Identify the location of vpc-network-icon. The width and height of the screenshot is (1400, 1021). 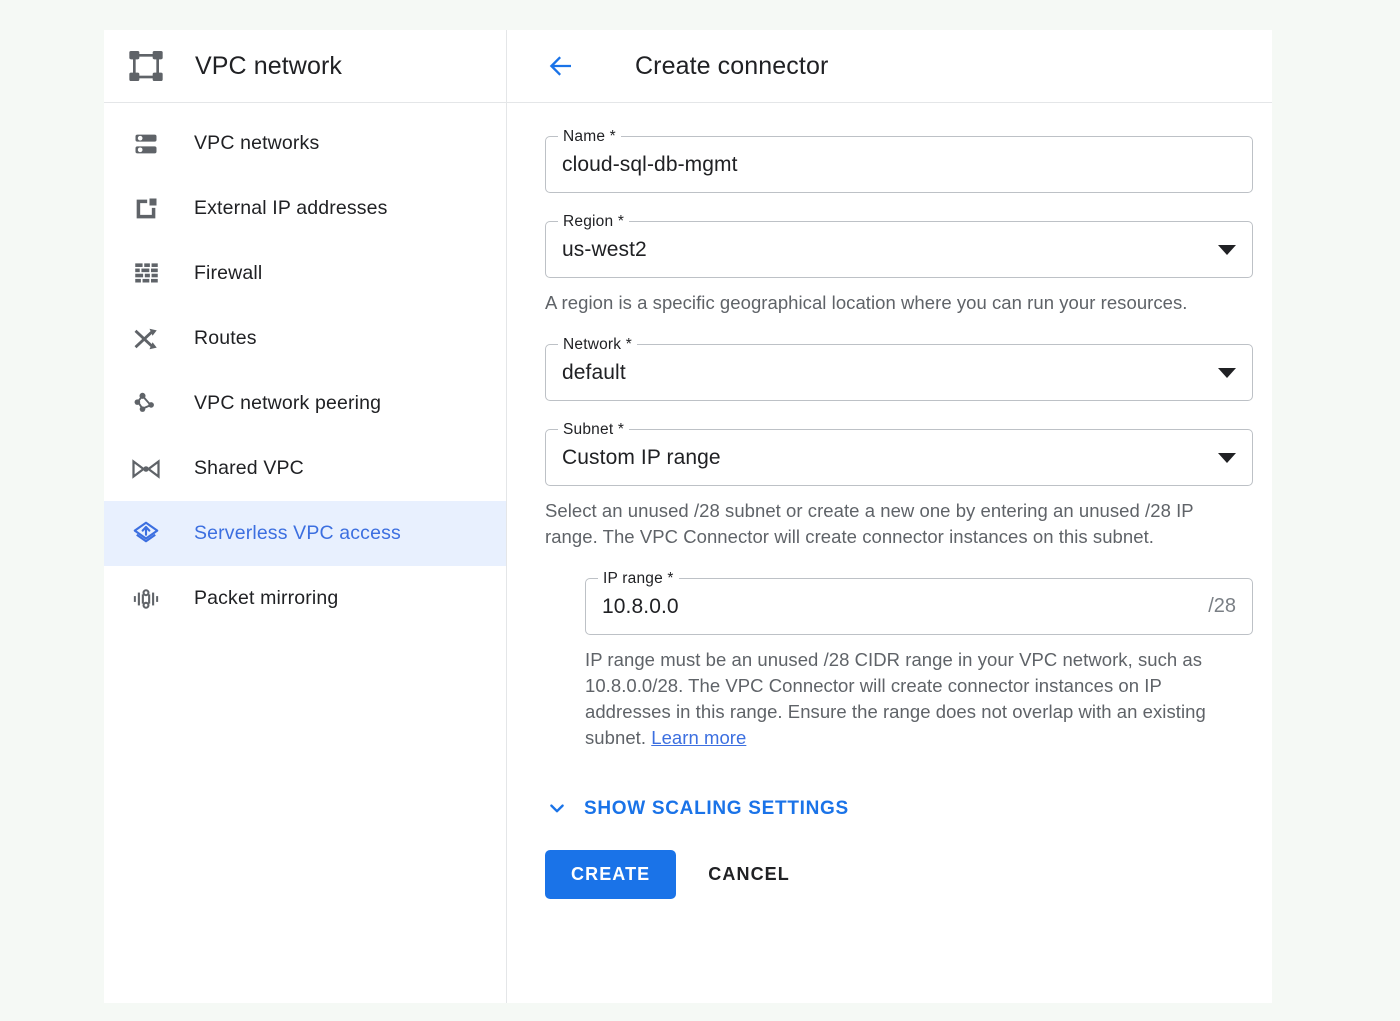
(146, 66).